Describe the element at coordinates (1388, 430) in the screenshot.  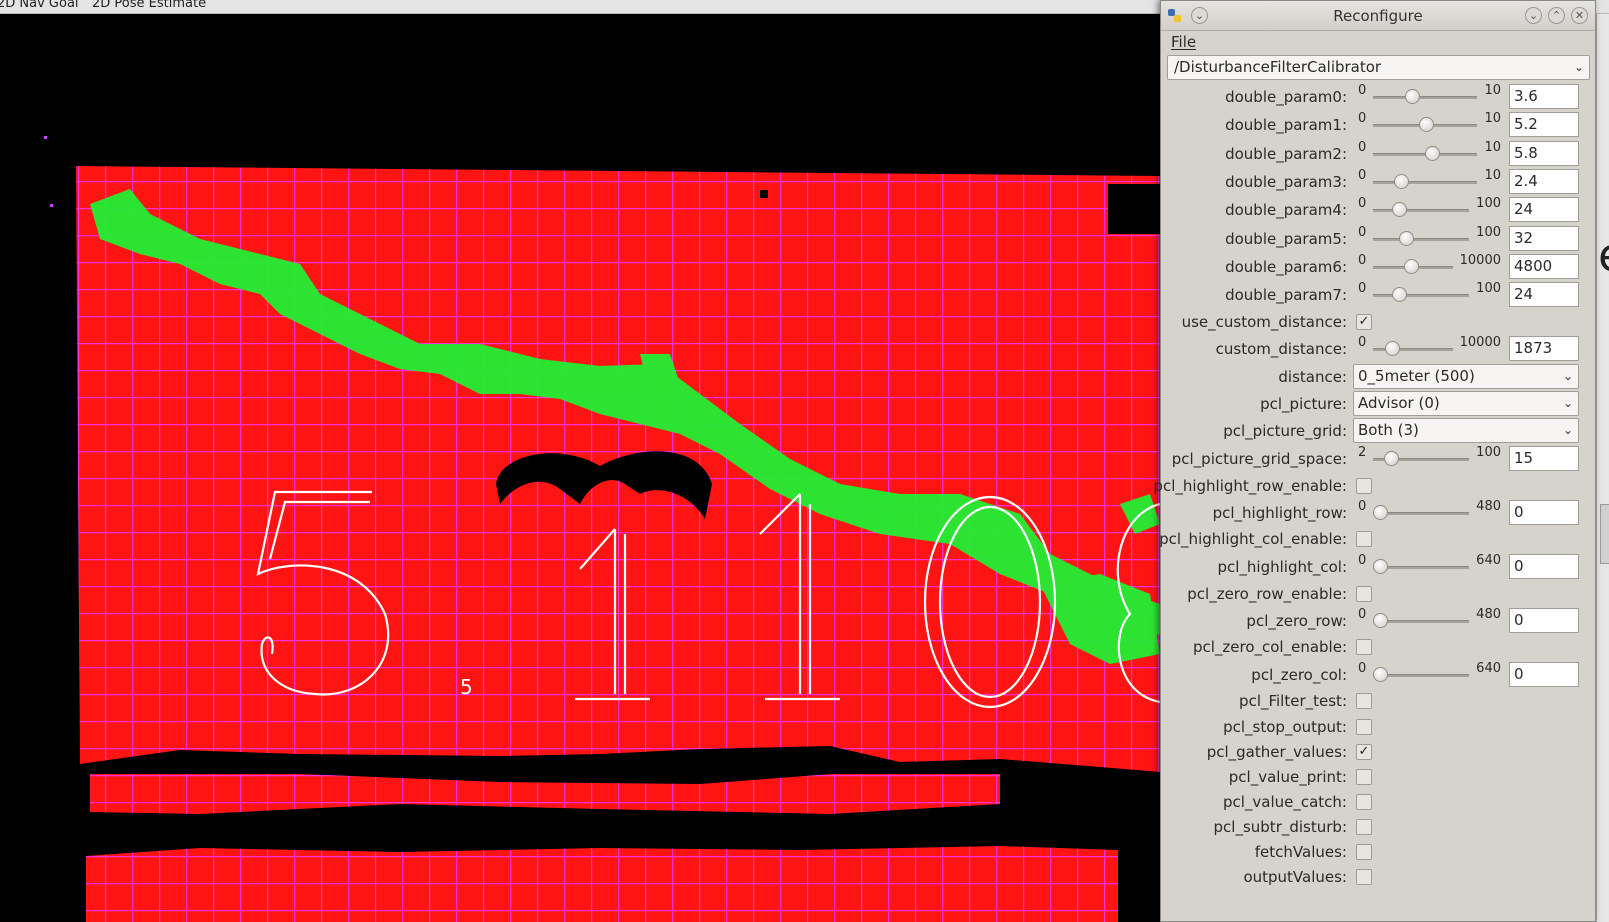
I see `param-select-value: Both (3)` at that location.